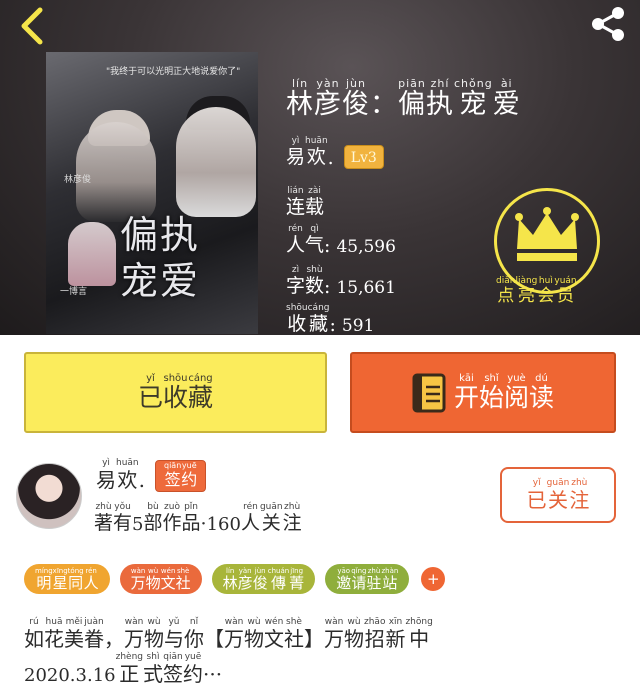 This screenshot has height=689, width=640. I want to click on collected-button: yǐ 已 shōu 收 cáng 藏, so click(175, 392).